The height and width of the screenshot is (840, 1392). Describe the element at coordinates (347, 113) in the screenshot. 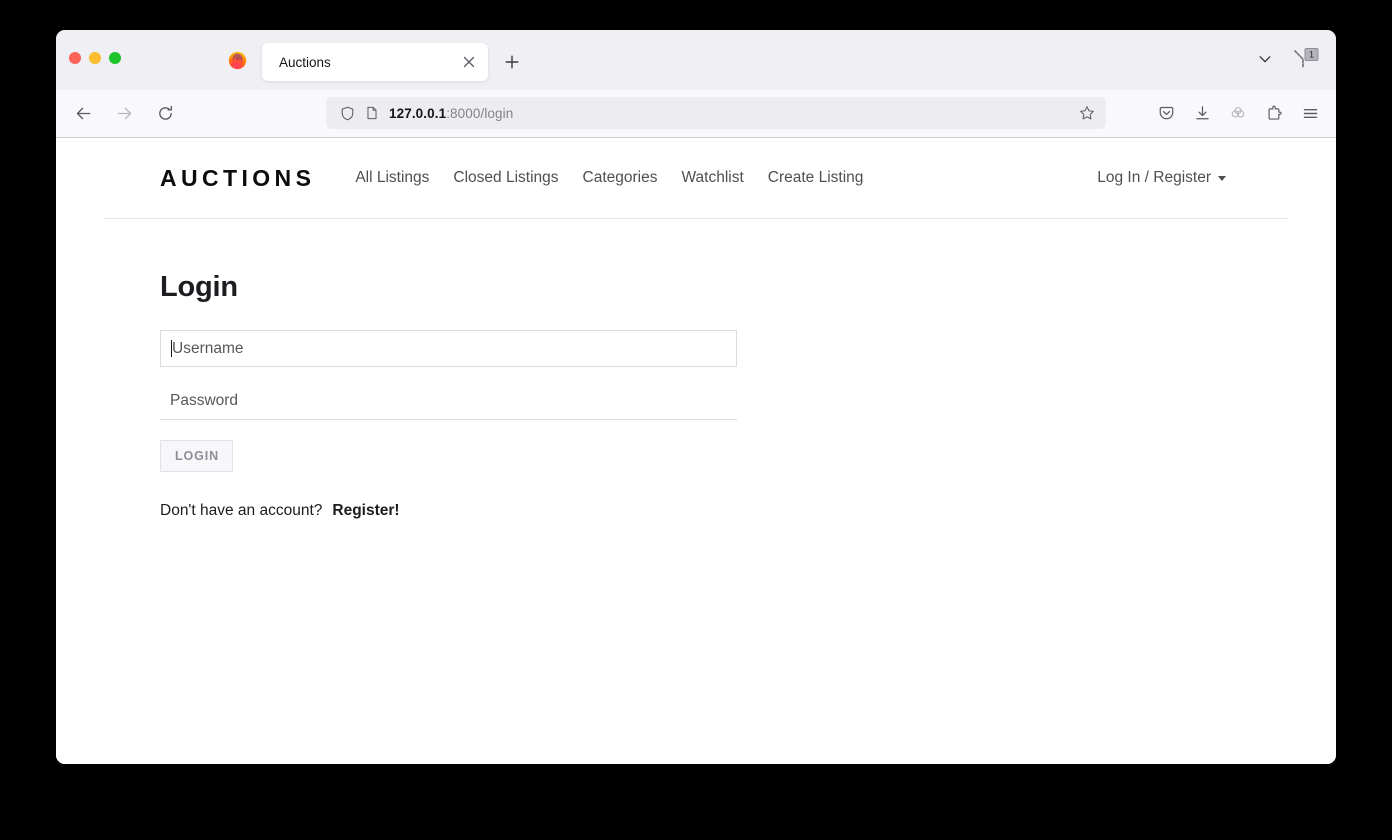

I see `shield-icon` at that location.